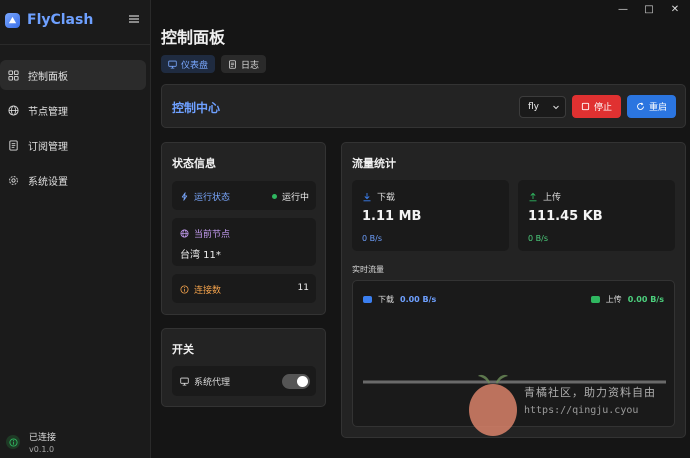 This screenshot has width=690, height=458. Describe the element at coordinates (73, 110) in the screenshot. I see `sidebar-item-nodes: 节点管理` at that location.